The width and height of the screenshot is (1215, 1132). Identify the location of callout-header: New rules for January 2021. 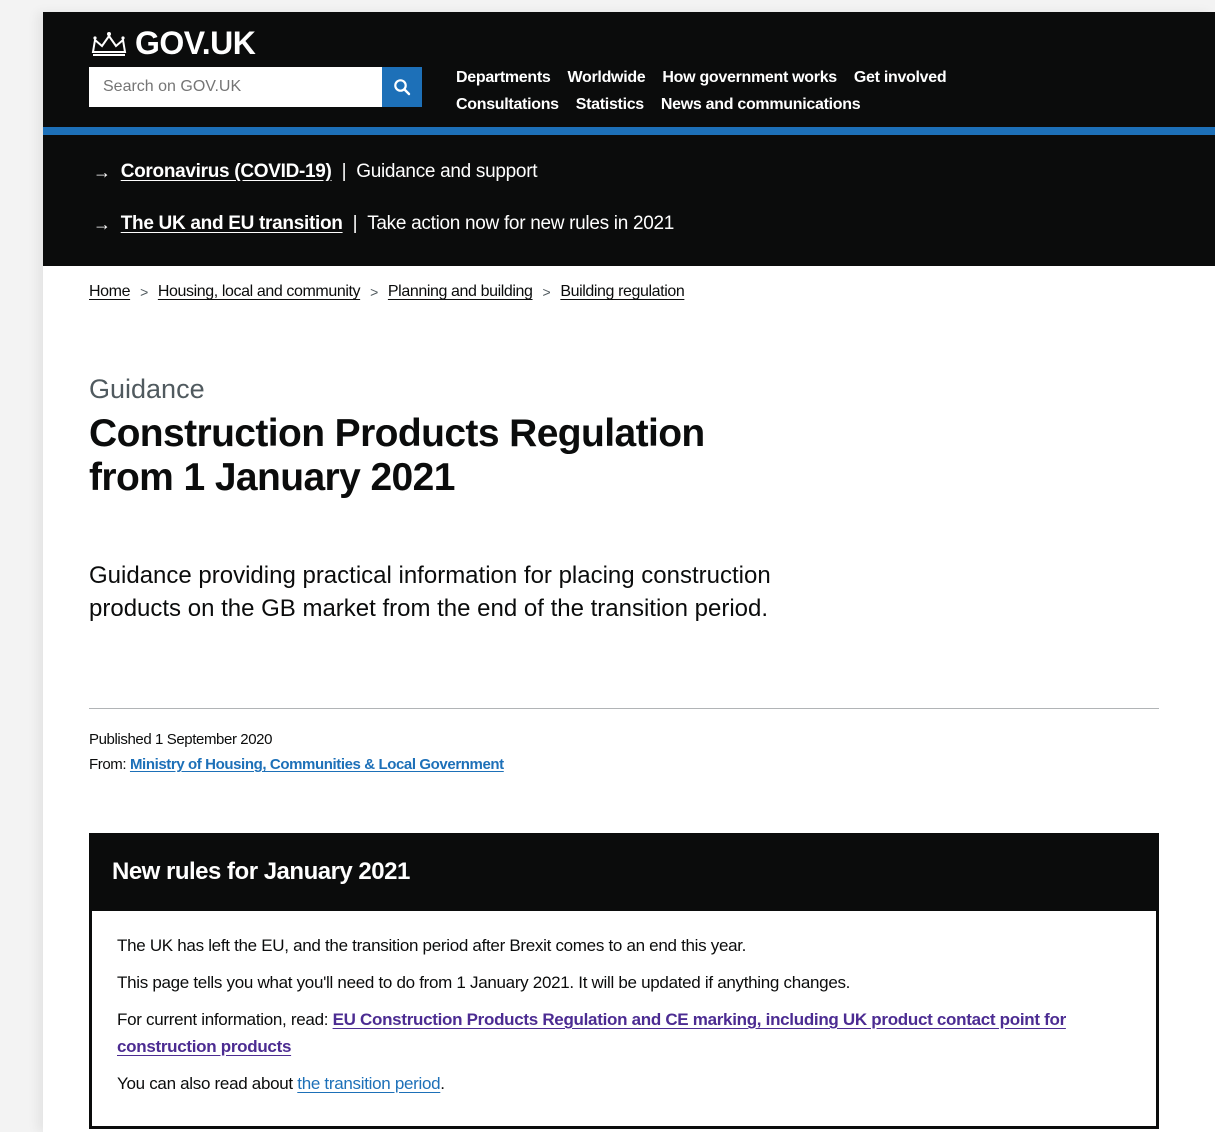
(624, 873).